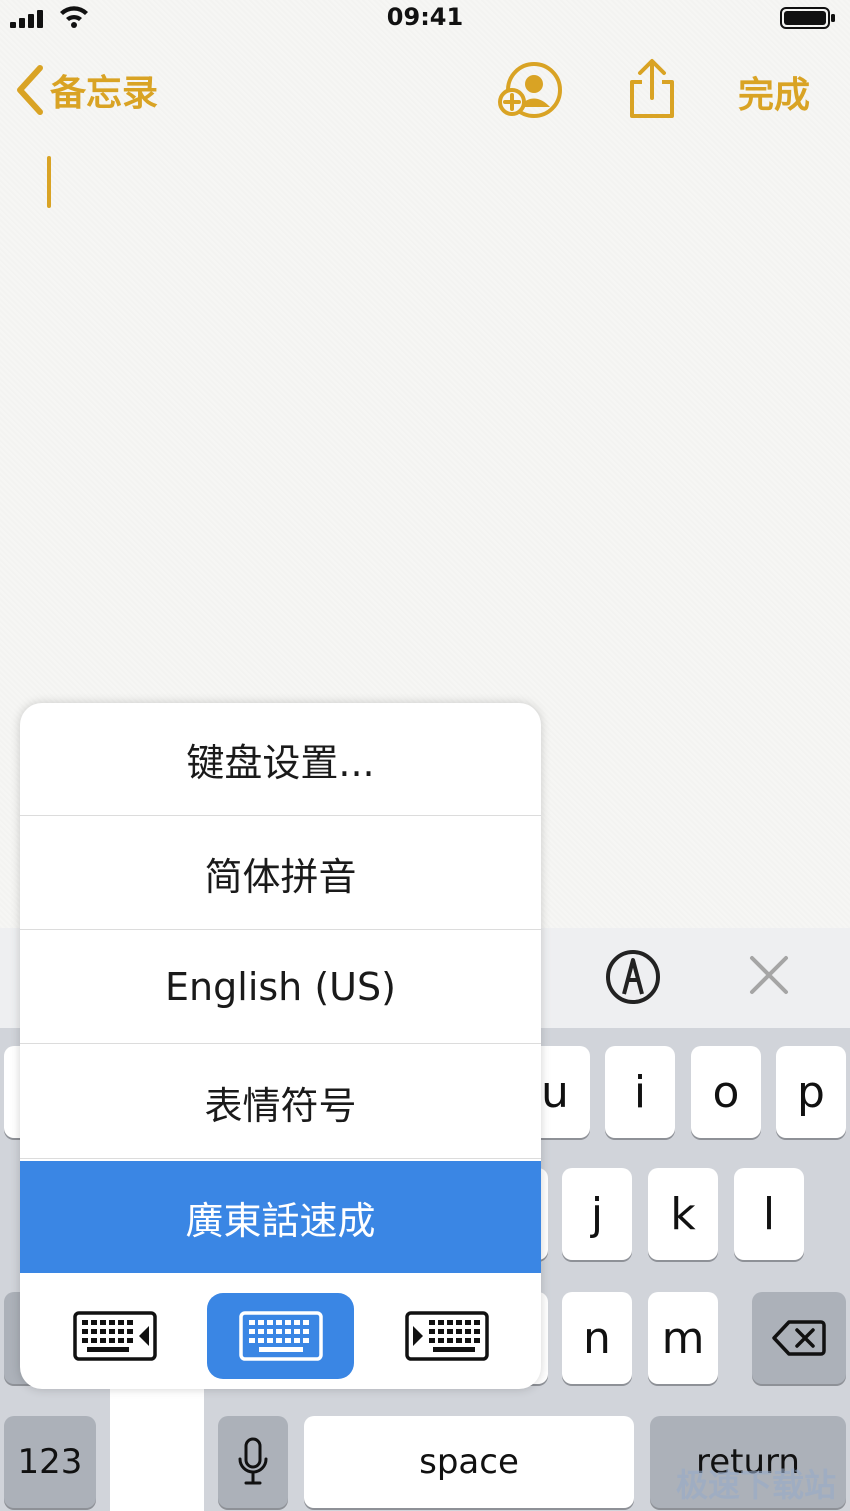 This screenshot has width=850, height=1511. Describe the element at coordinates (597, 1338) in the screenshot. I see `key-n: n` at that location.